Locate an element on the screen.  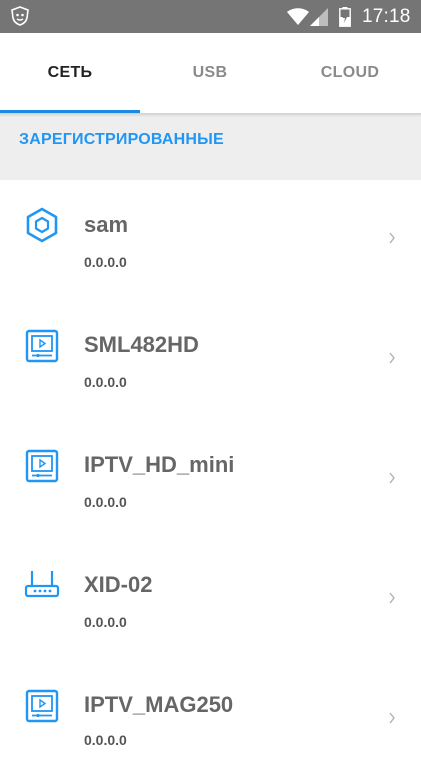
tab-usb: USB is located at coordinates (210, 73).